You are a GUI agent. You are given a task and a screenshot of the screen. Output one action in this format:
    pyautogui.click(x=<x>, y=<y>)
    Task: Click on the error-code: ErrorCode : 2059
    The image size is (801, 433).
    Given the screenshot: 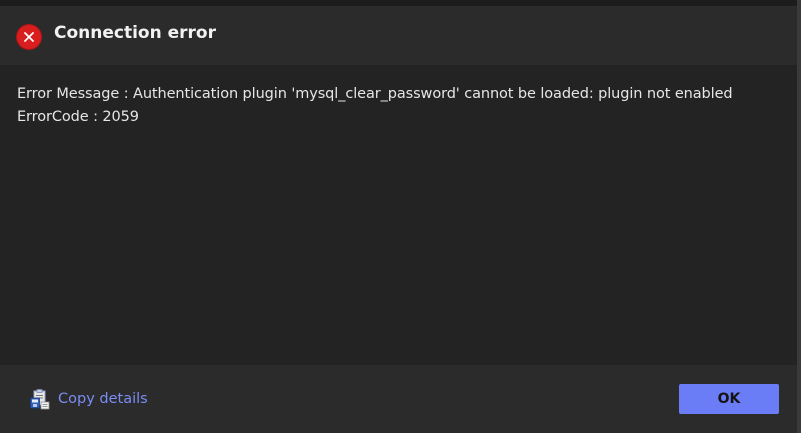 What is the action you would take?
    pyautogui.click(x=78, y=117)
    